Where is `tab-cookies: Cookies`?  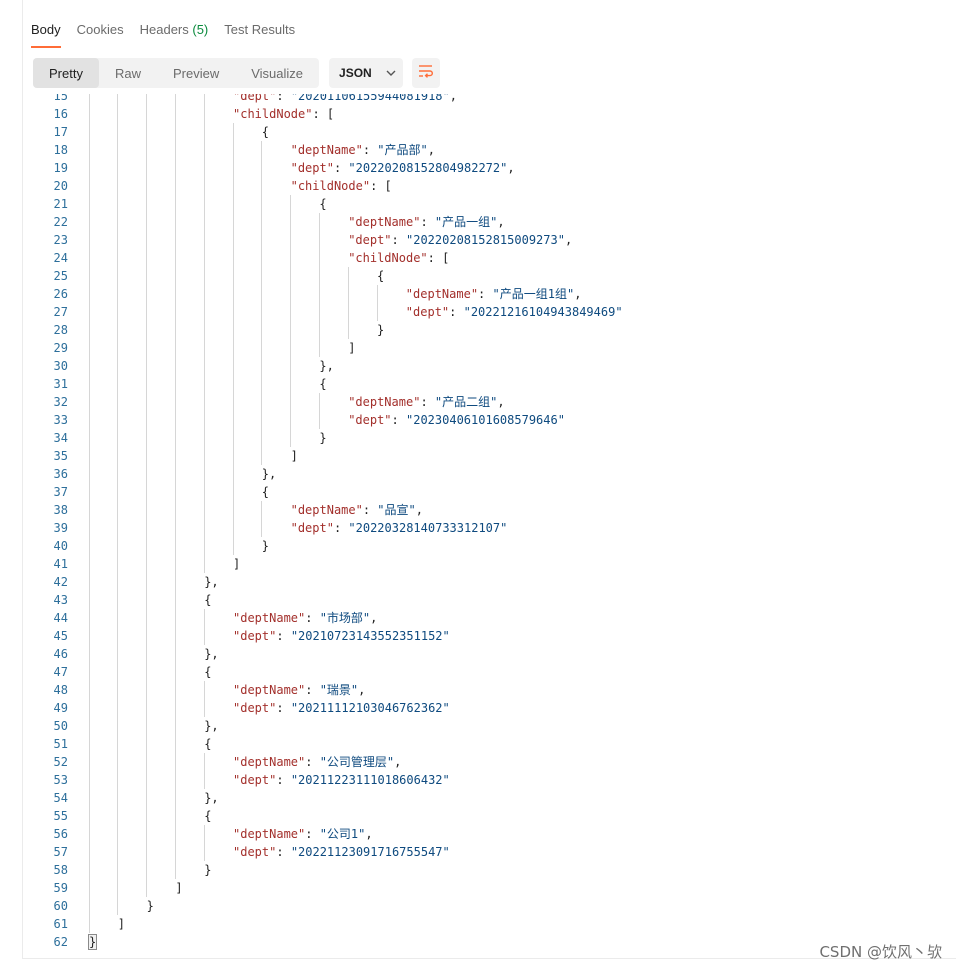 tab-cookies: Cookies is located at coordinates (100, 35).